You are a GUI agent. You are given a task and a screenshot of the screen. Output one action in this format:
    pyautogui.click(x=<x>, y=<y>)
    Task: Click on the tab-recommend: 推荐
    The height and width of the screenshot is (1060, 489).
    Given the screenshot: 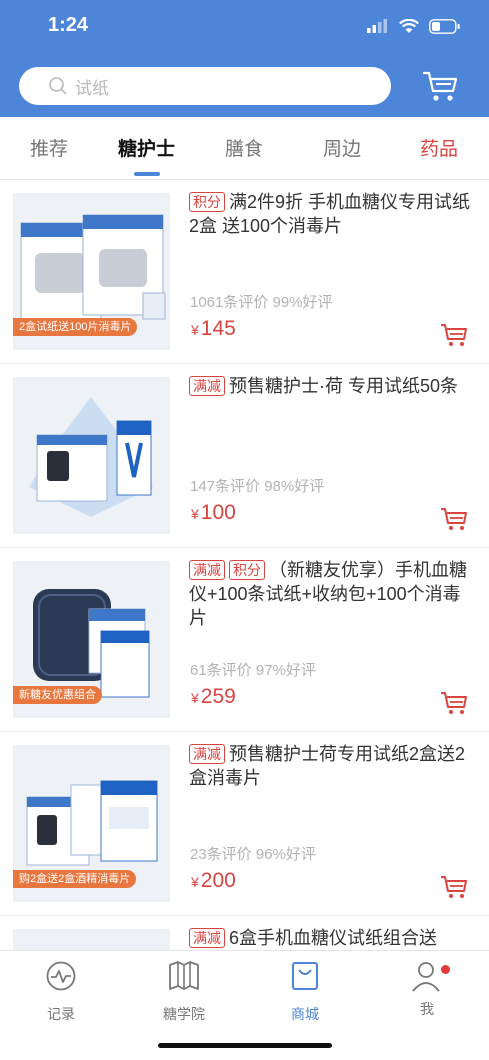 What is the action you would take?
    pyautogui.click(x=49, y=147)
    